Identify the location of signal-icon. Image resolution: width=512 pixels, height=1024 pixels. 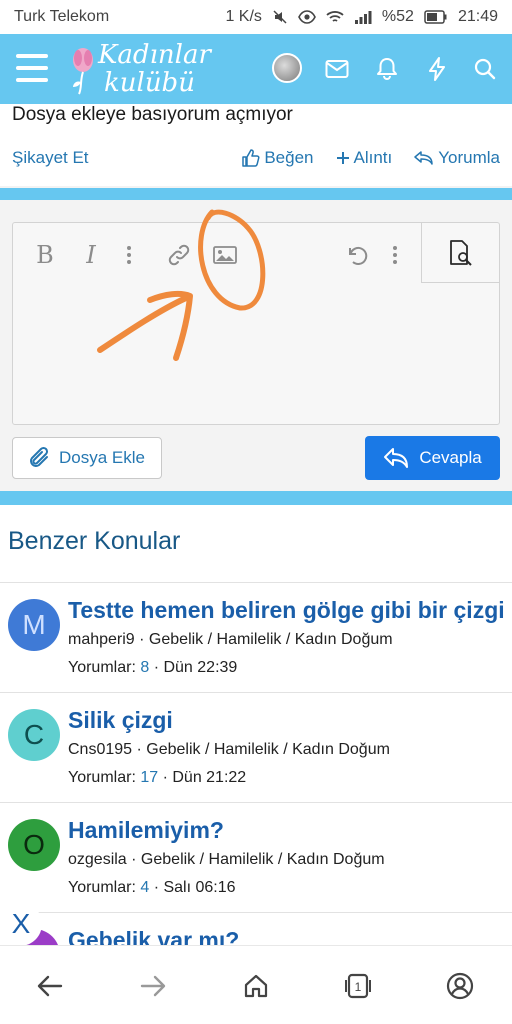
(363, 17).